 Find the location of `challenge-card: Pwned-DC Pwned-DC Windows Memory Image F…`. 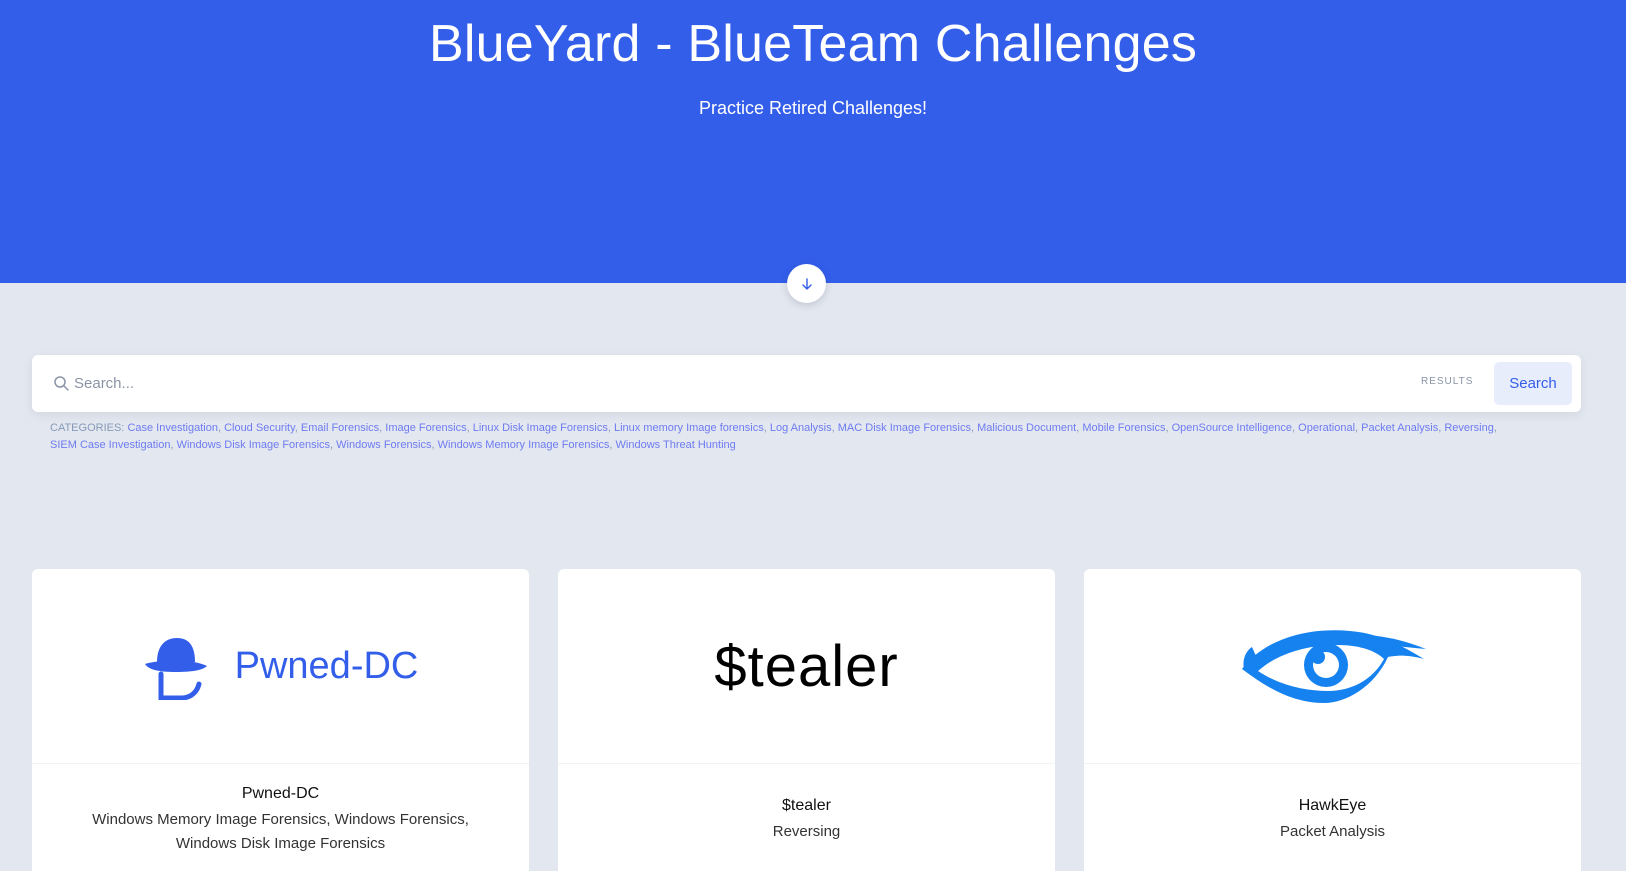

challenge-card: Pwned-DC Pwned-DC Windows Memory Image F… is located at coordinates (280, 720).